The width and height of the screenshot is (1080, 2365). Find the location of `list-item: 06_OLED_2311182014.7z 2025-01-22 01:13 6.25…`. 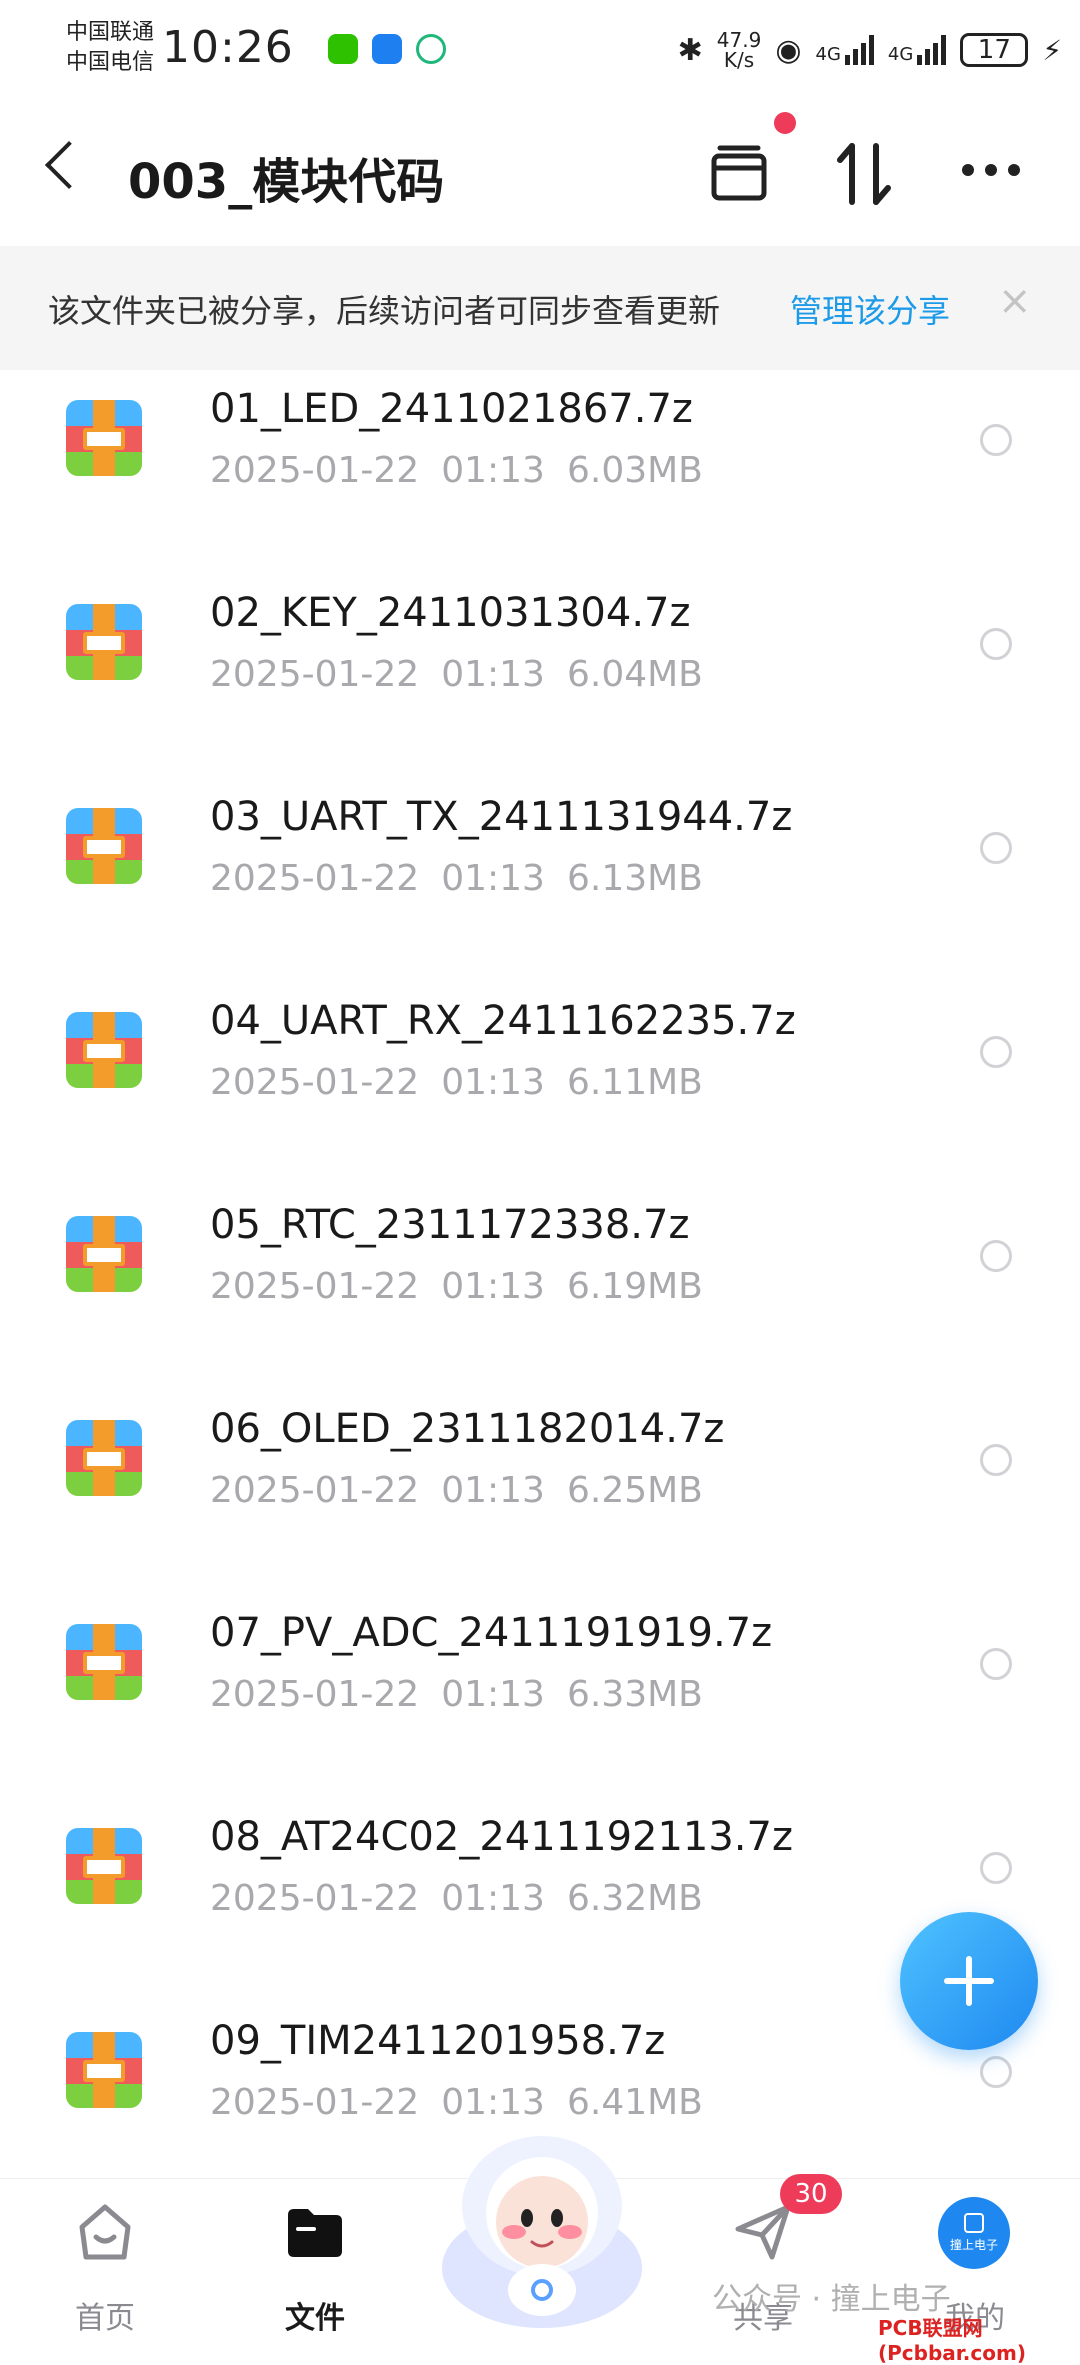

list-item: 06_OLED_2311182014.7z 2025-01-22 01:13 6.25… is located at coordinates (540, 1492).